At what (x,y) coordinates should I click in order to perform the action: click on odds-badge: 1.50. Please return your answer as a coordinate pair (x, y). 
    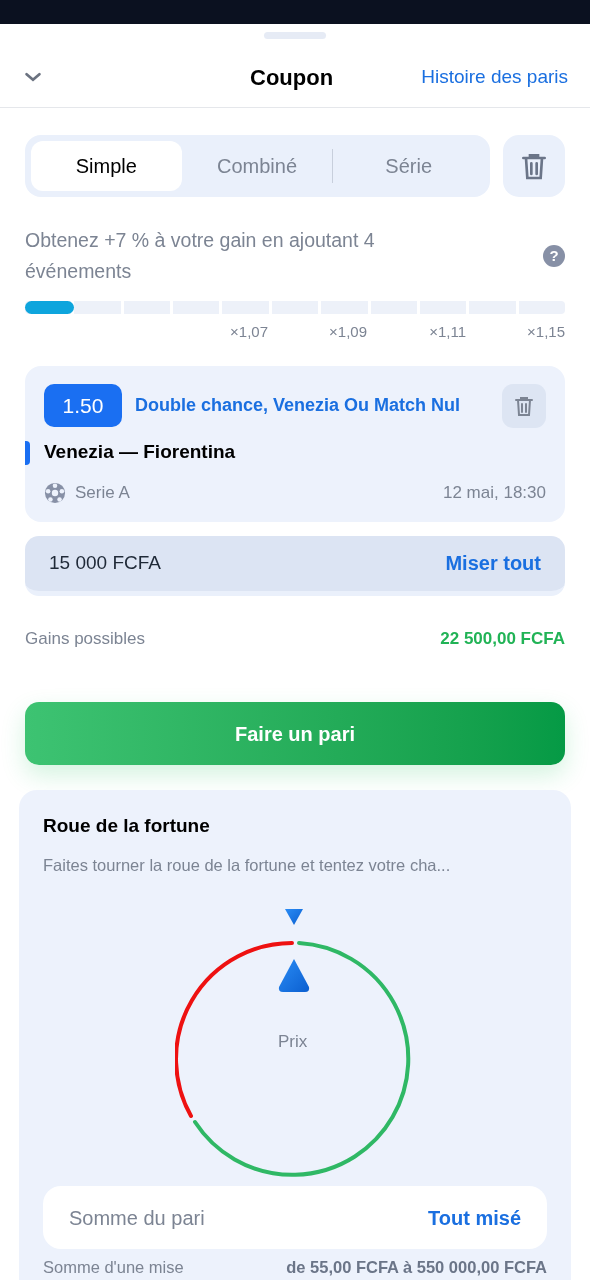
    Looking at the image, I should click on (83, 405).